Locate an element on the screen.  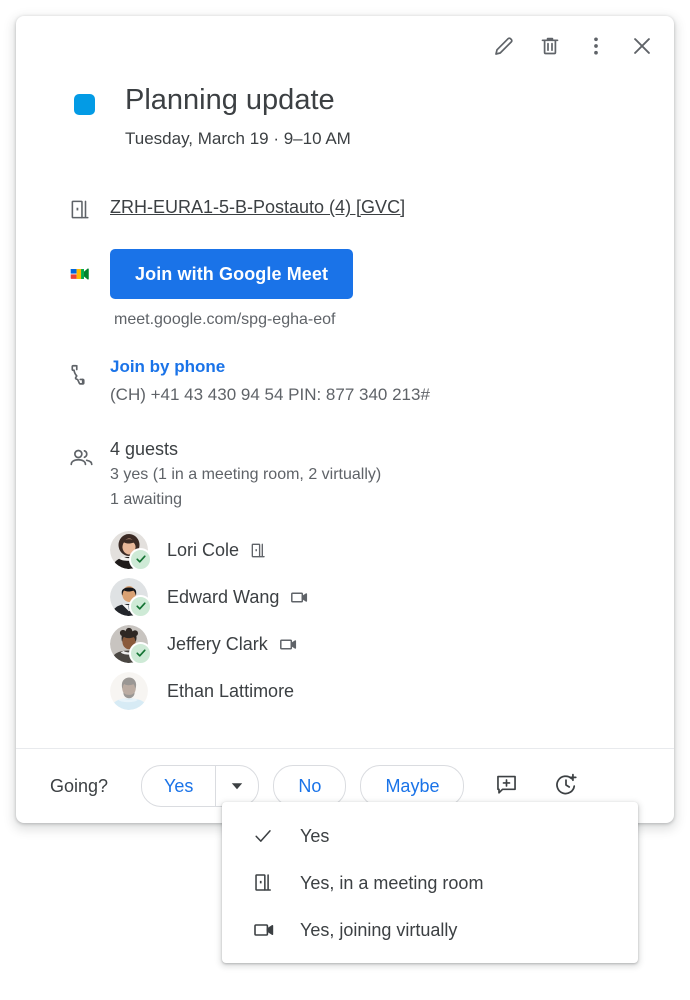
rsvp-no-button: No is located at coordinates (310, 786).